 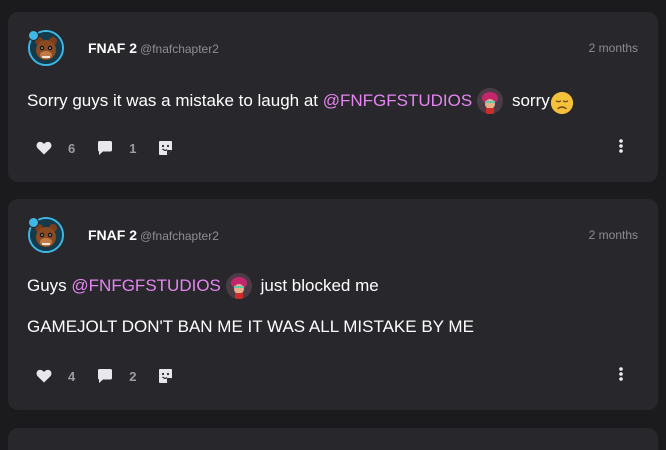 I want to click on post-text-before: Sorry guys it was a mistake to laugh at, so click(x=175, y=100).